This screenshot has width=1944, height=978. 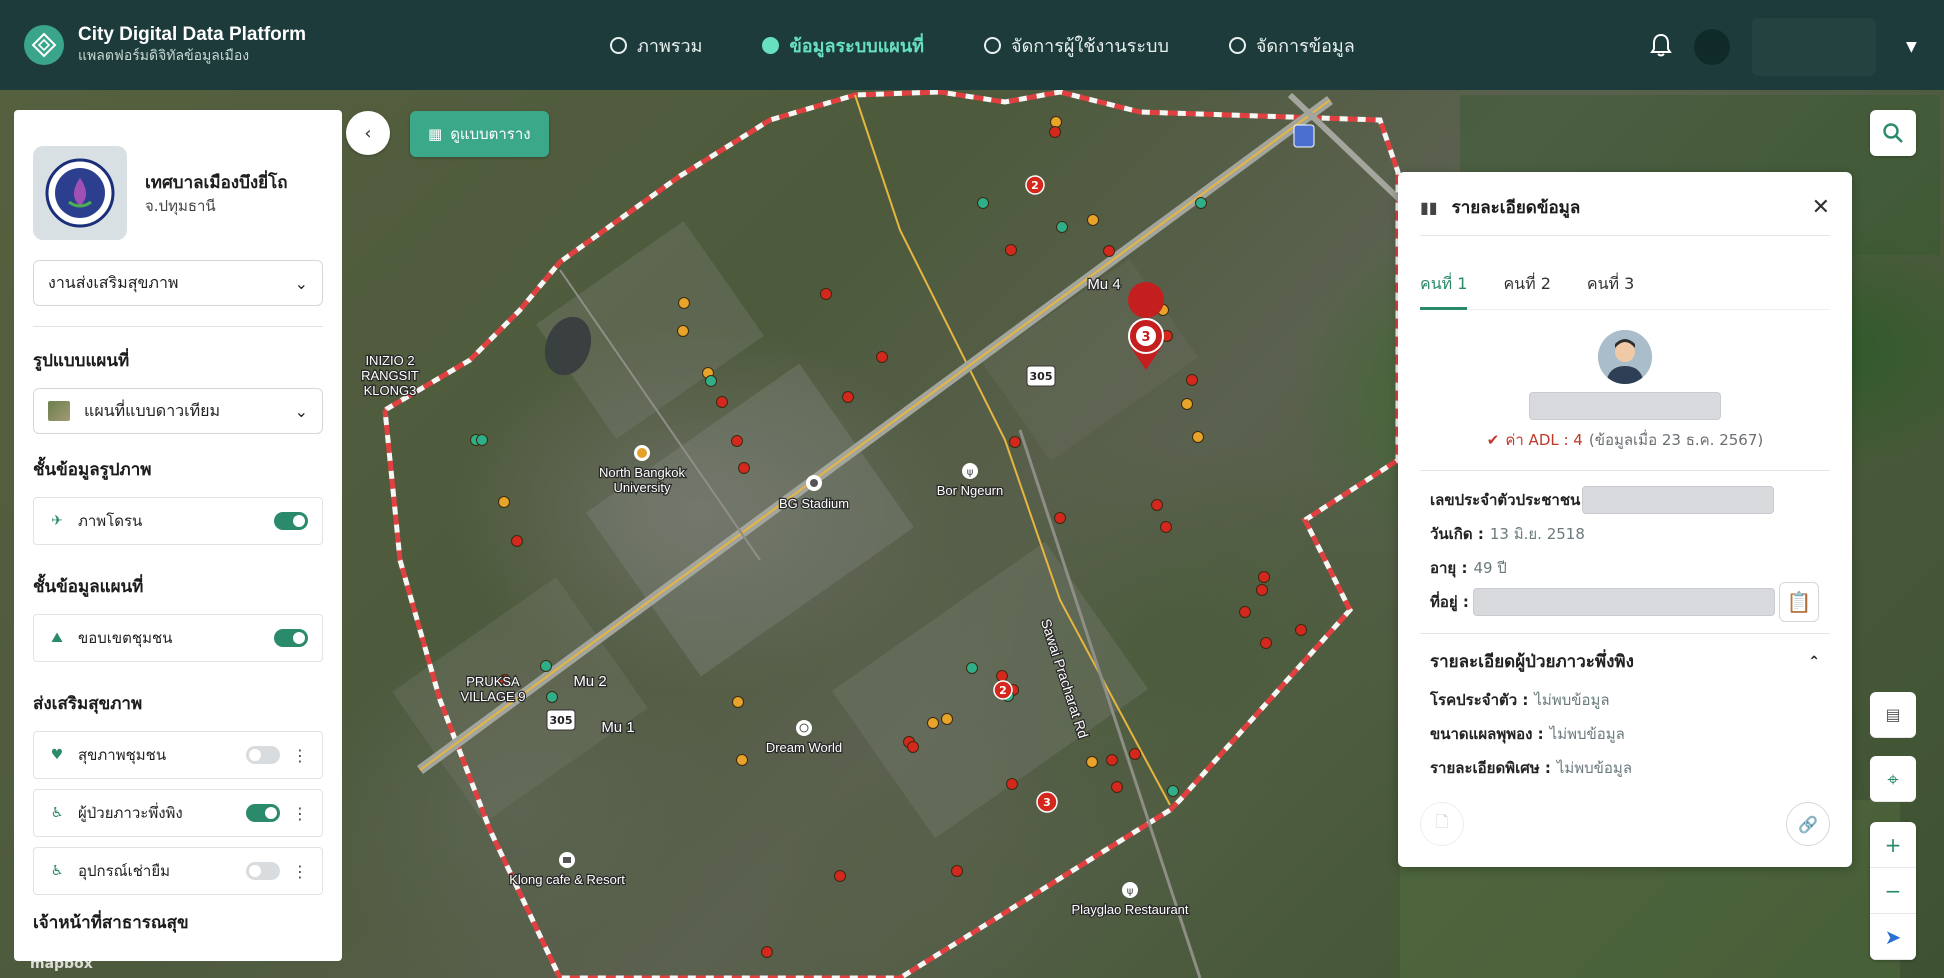 I want to click on compass-button: ➤, so click(x=1893, y=937).